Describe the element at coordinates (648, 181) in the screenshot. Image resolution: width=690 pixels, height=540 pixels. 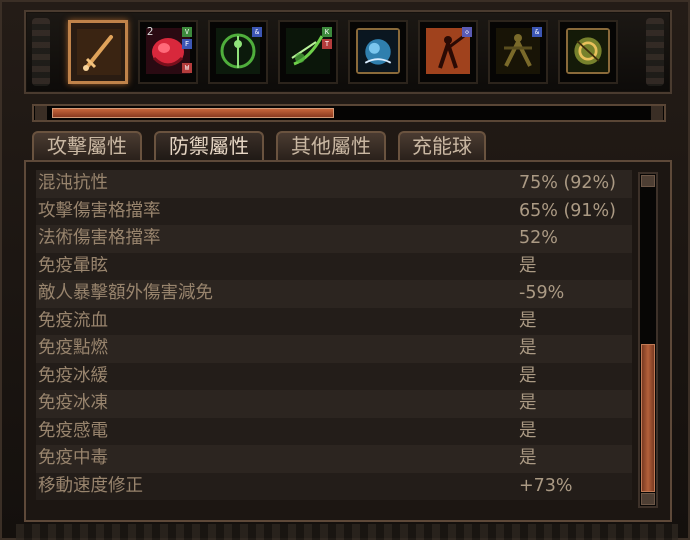
I see `scroll-up-button` at that location.